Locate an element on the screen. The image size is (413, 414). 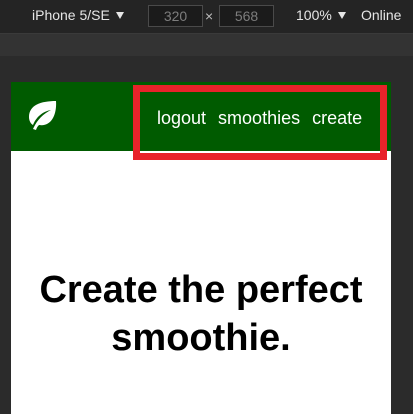
devtools-toolbar: iPhone 5/SE × 100% Online is located at coordinates (206, 16).